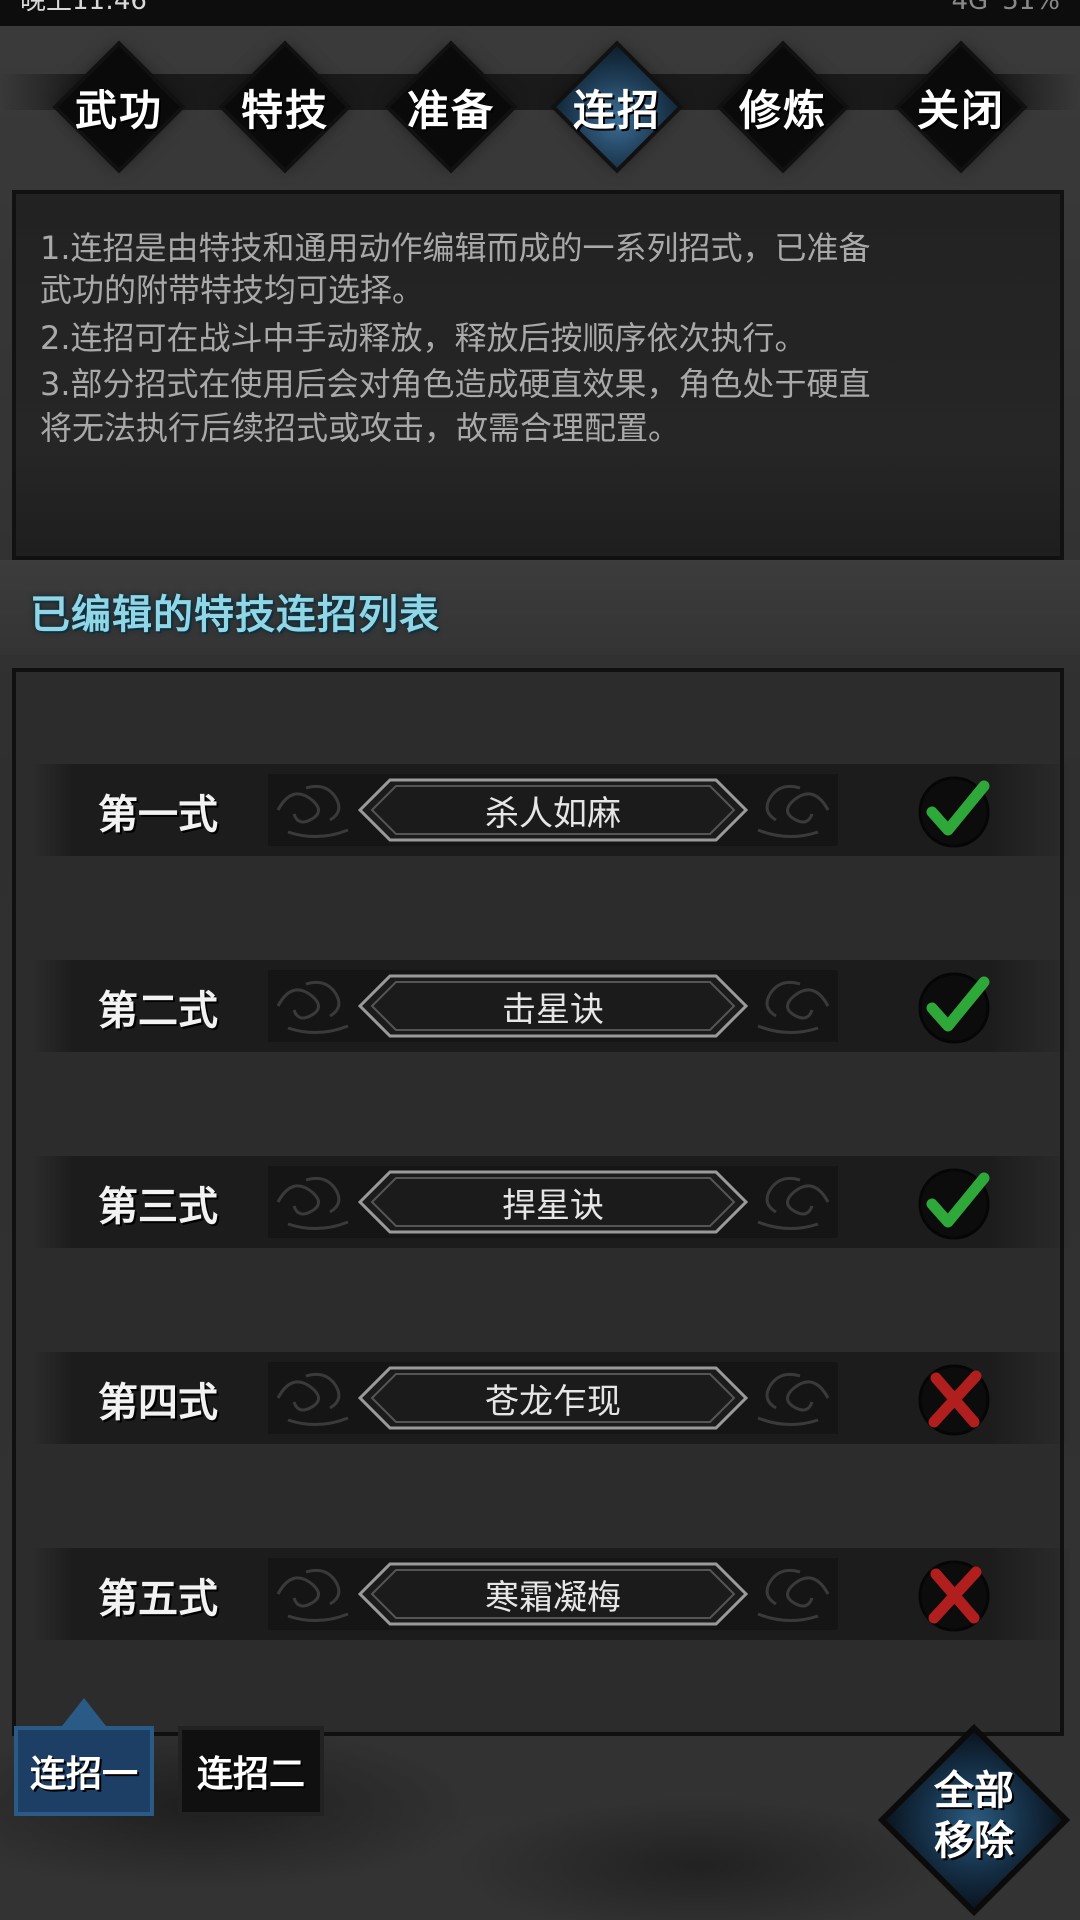 This screenshot has width=1080, height=1920. What do you see at coordinates (251, 1771) in the screenshot?
I see `combo-tab-2: 连招二` at bounding box center [251, 1771].